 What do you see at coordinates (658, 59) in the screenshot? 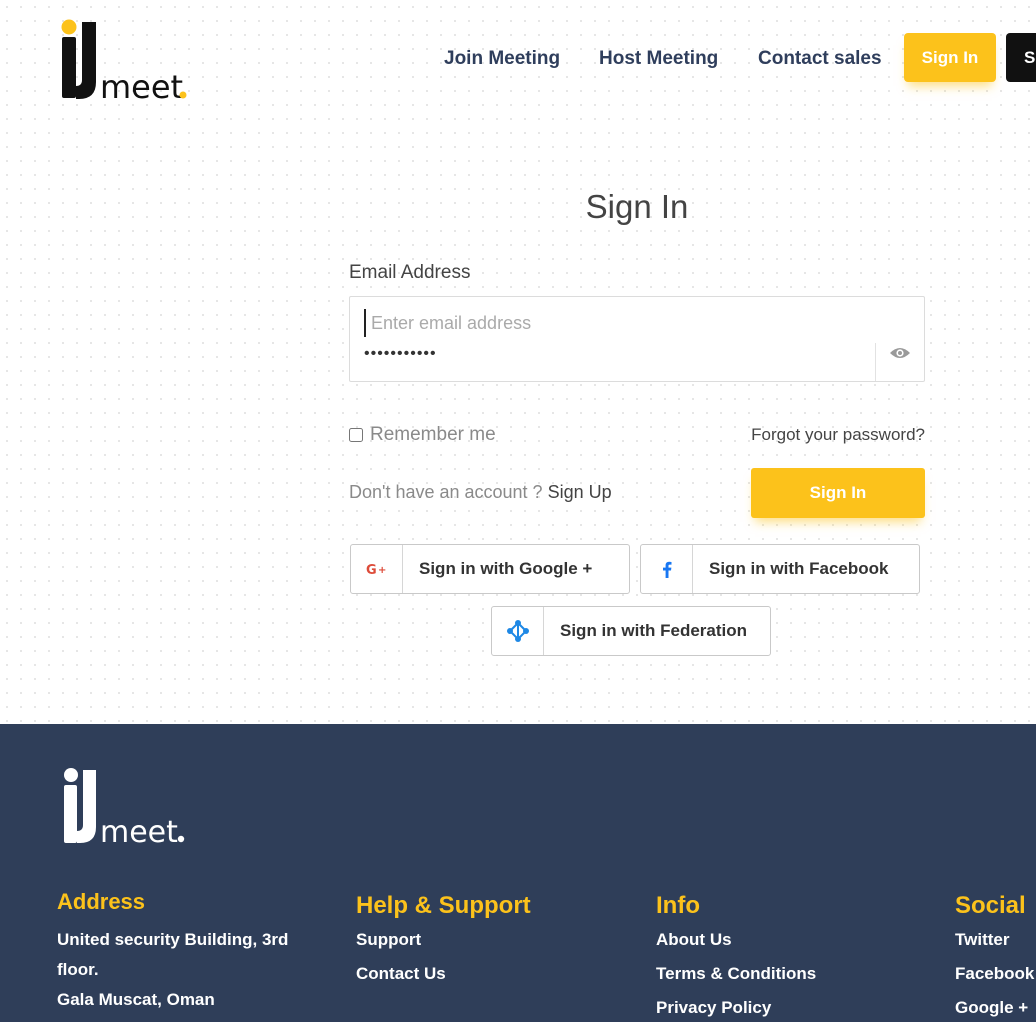
I see `nav-host-meeting: Host Meeting` at bounding box center [658, 59].